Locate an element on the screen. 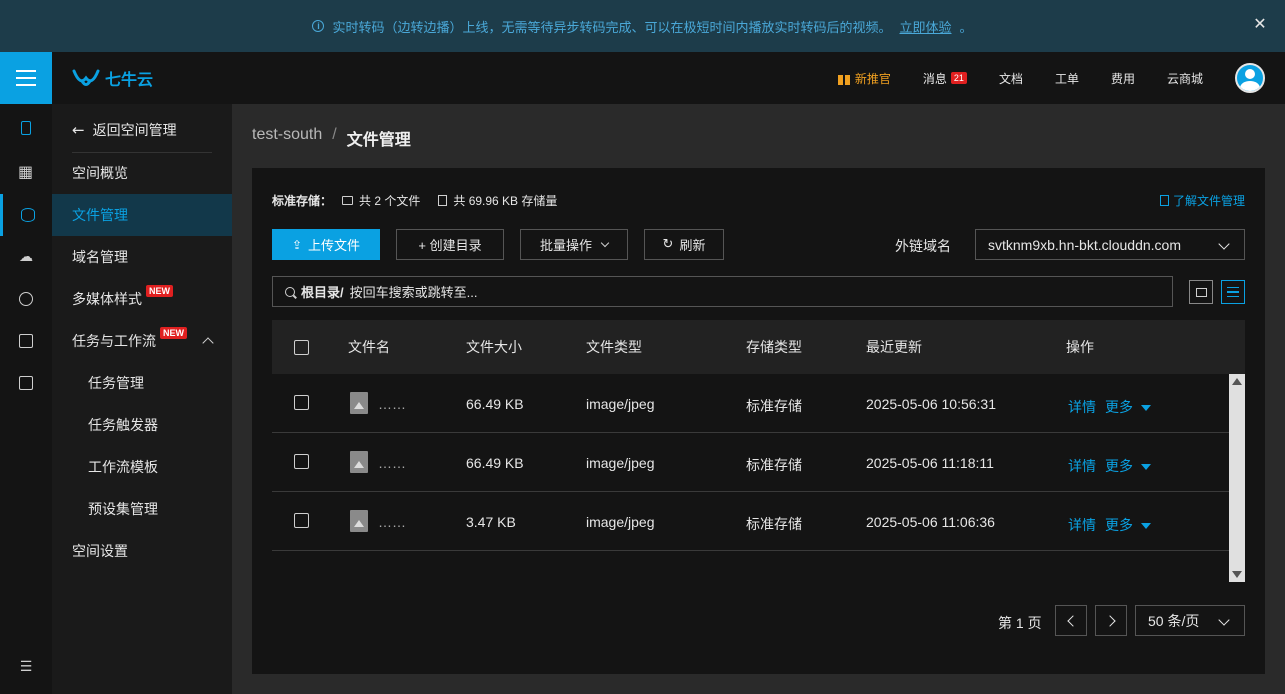 The height and width of the screenshot is (694, 1285). sidebar-item-domains: 域名管理 is located at coordinates (142, 257).